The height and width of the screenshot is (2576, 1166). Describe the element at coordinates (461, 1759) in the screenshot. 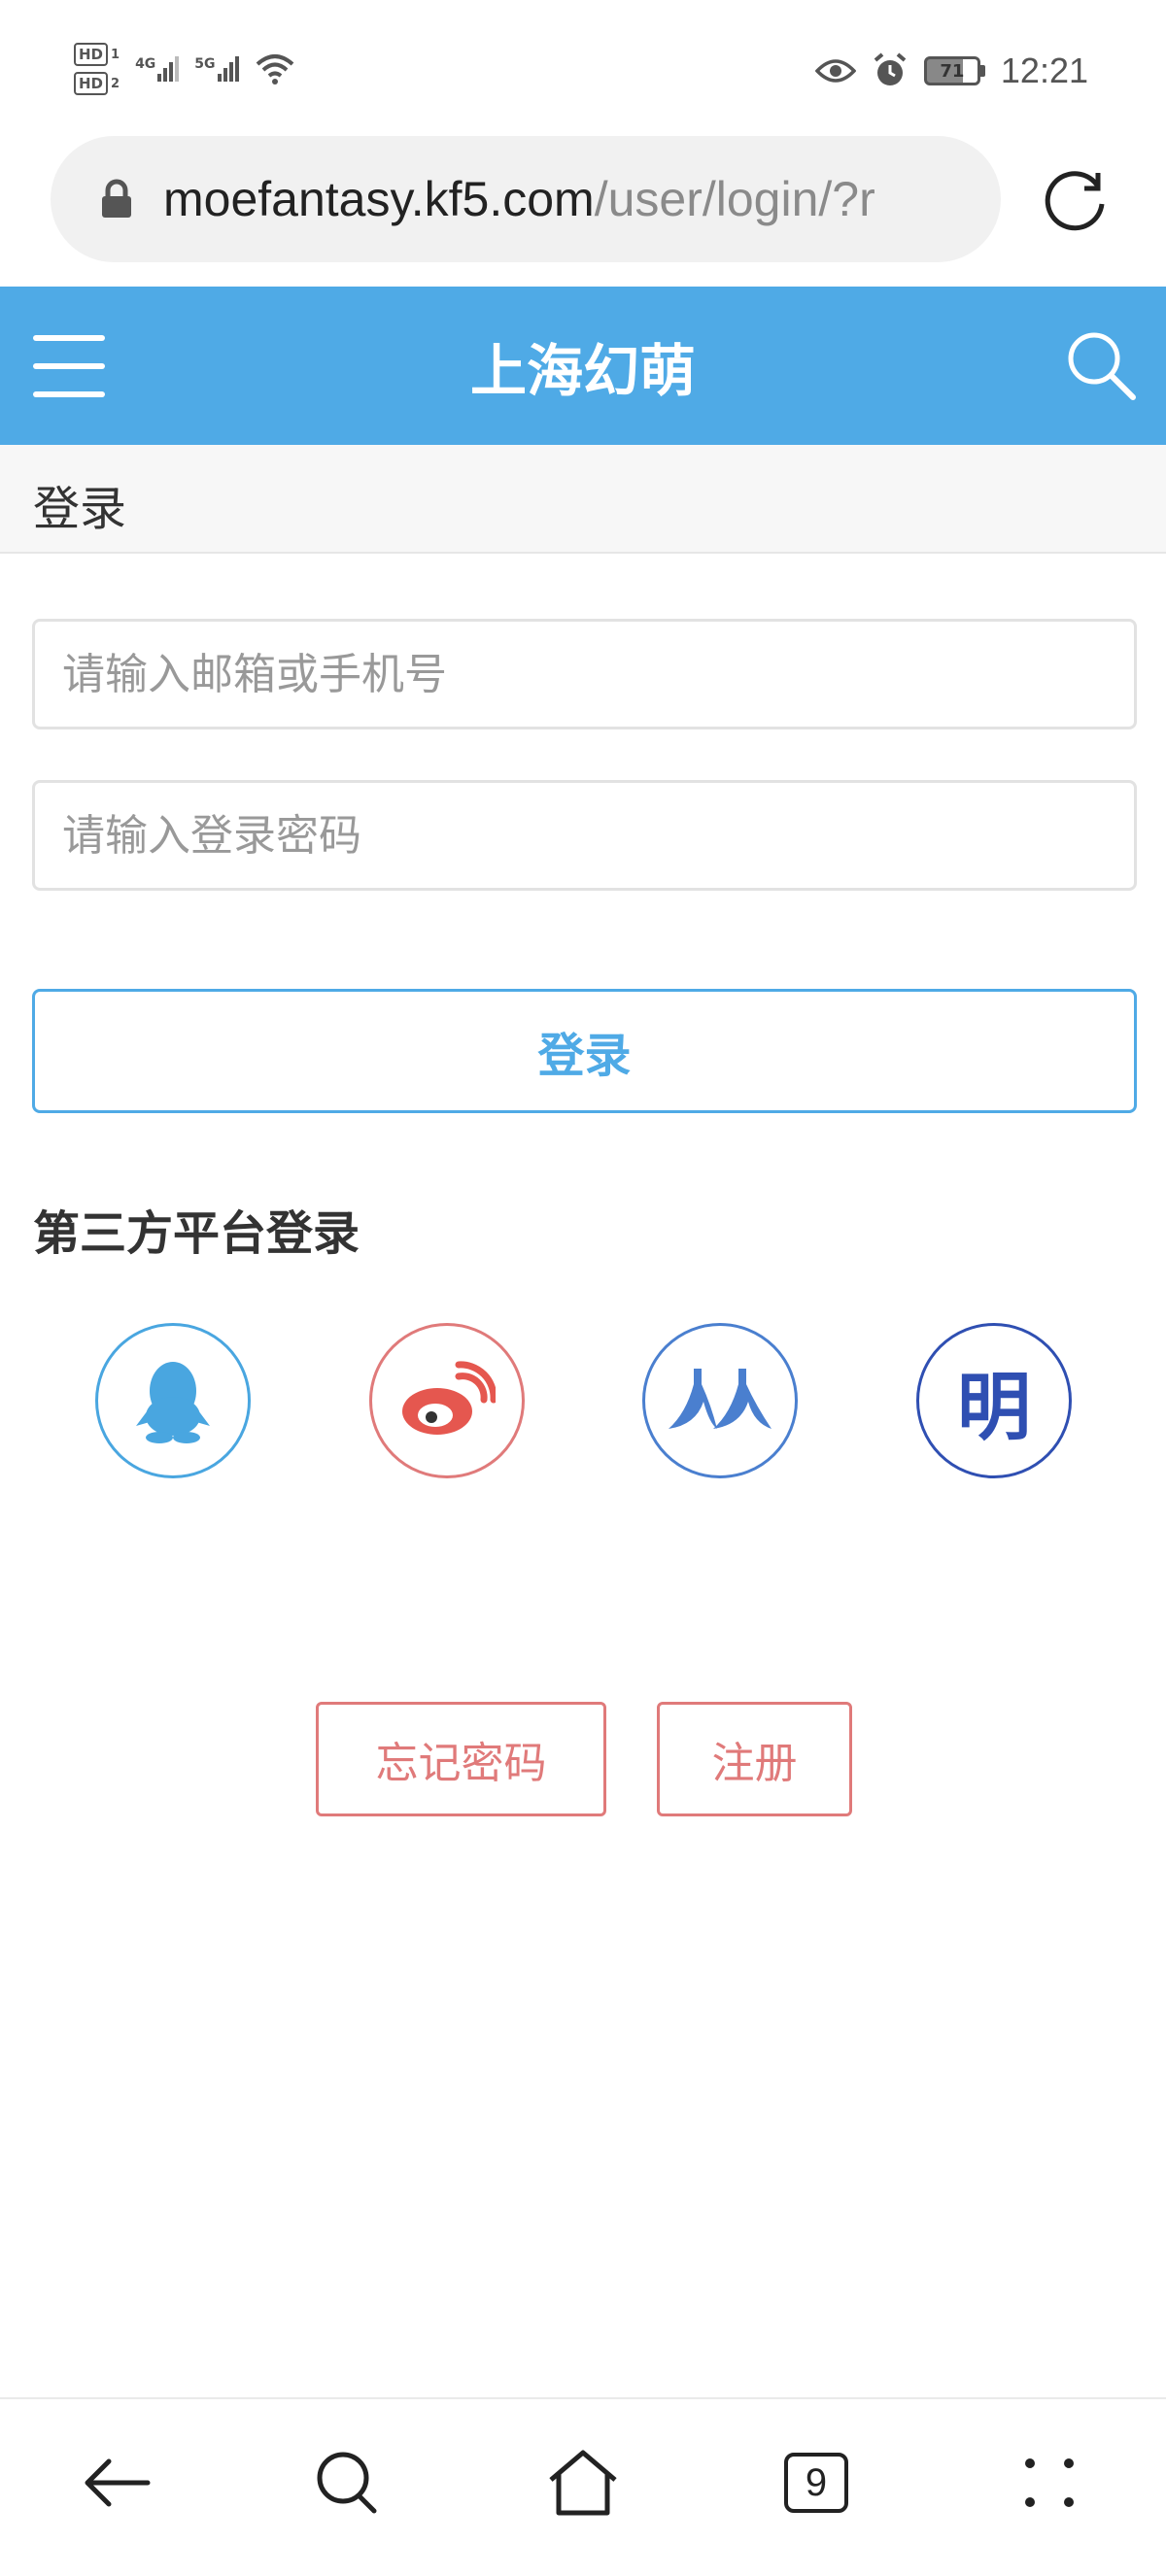

I see `forgot-password-button: 忘记密码` at that location.